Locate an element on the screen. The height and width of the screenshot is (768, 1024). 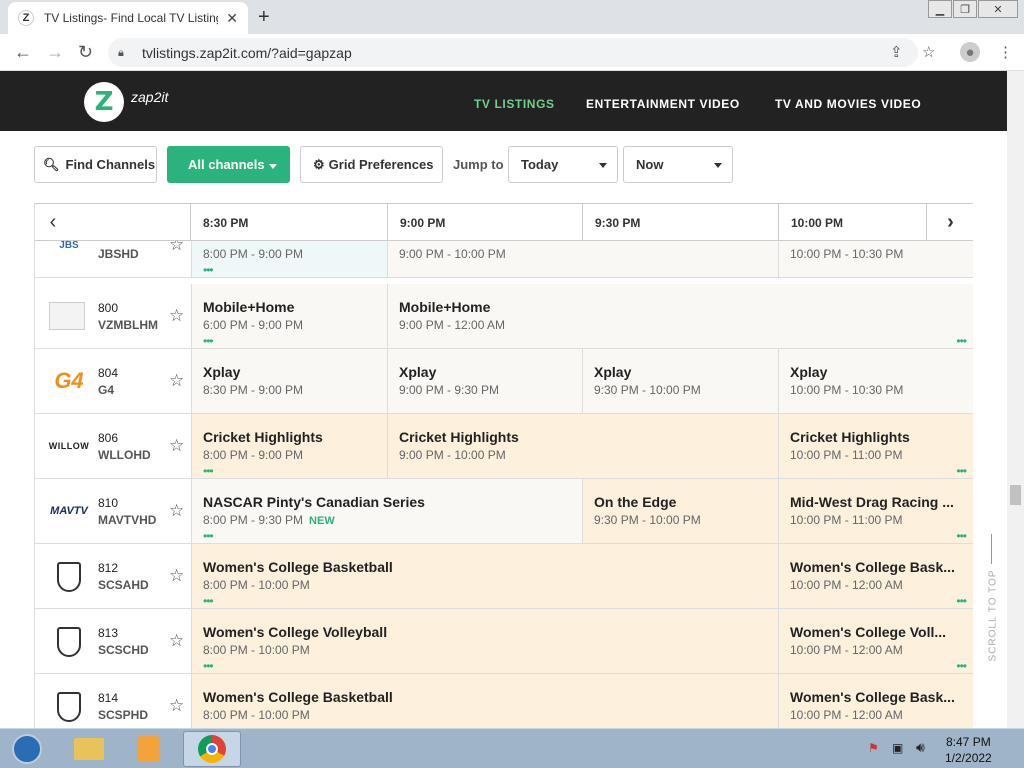
program-cell: Xplay 9:00 PM - 9:30 PM is located at coordinates (484, 381).